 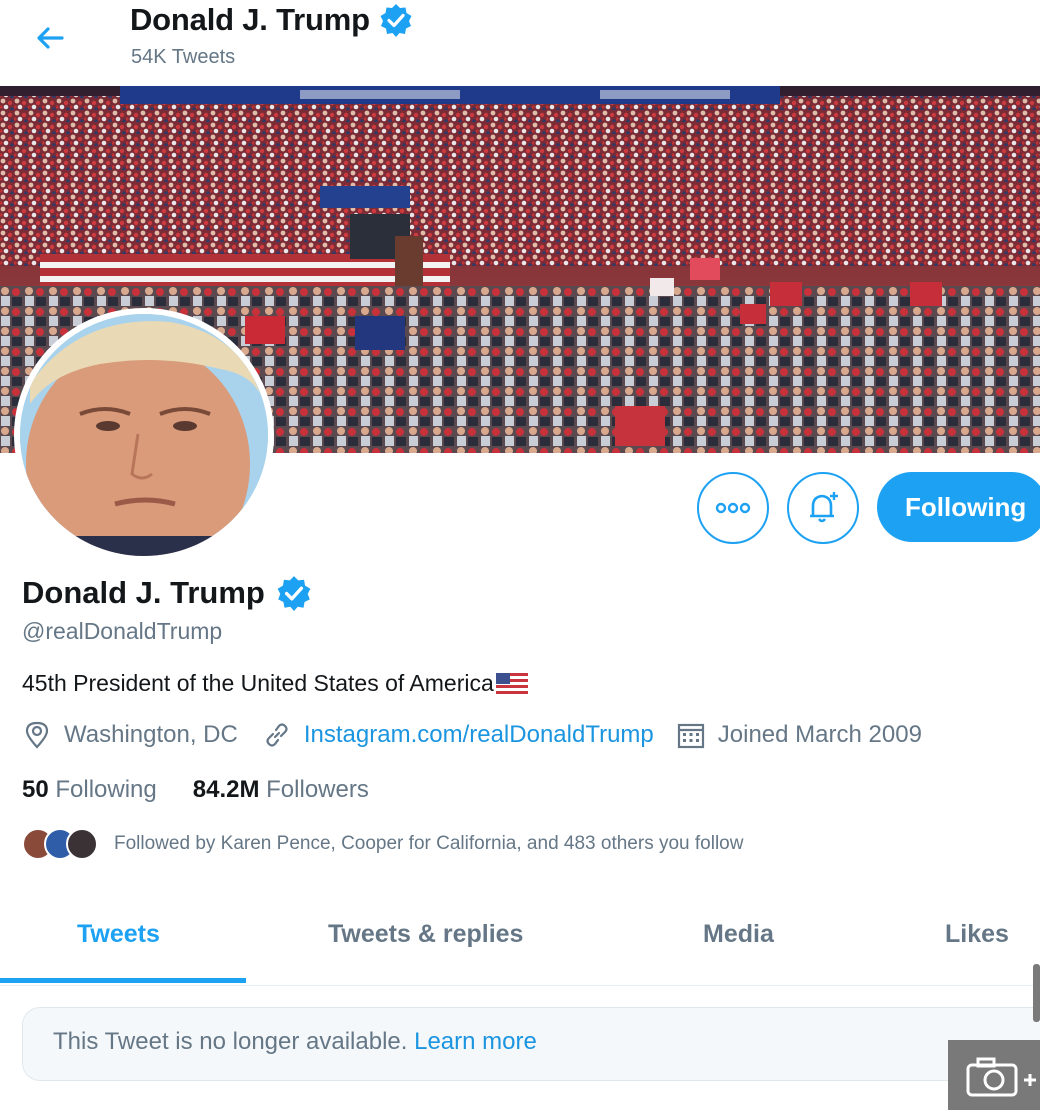 What do you see at coordinates (60, 844) in the screenshot?
I see `followers-you-know-avatars` at bounding box center [60, 844].